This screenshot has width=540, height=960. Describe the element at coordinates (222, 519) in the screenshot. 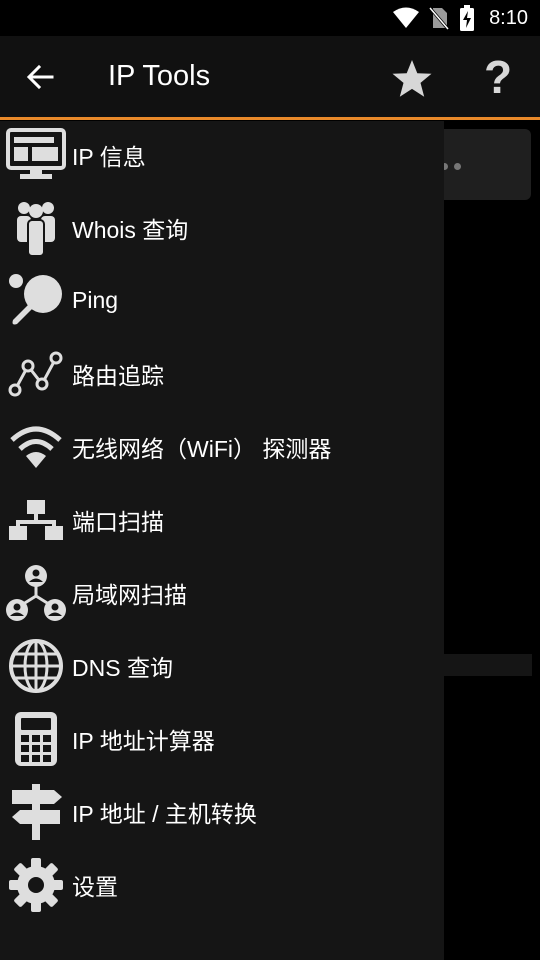

I see `drawer-item-port-scan: 端口扫描` at that location.